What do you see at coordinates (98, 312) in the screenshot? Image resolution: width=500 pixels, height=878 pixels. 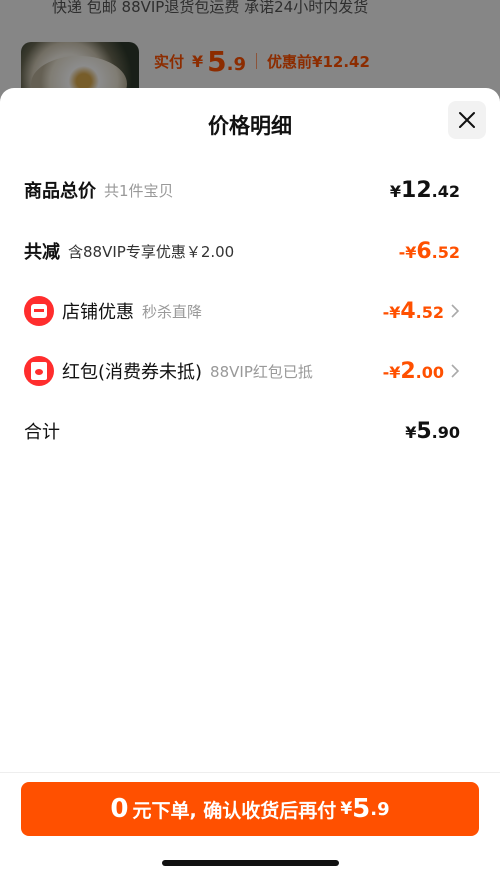 I see `shop-discount-label: 店铺优惠` at bounding box center [98, 312].